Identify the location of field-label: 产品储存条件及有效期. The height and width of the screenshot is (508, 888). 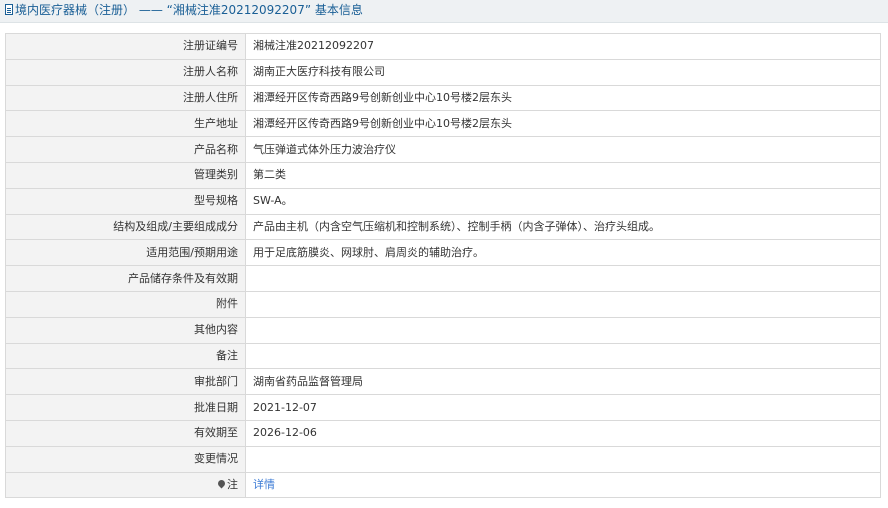
(125, 278).